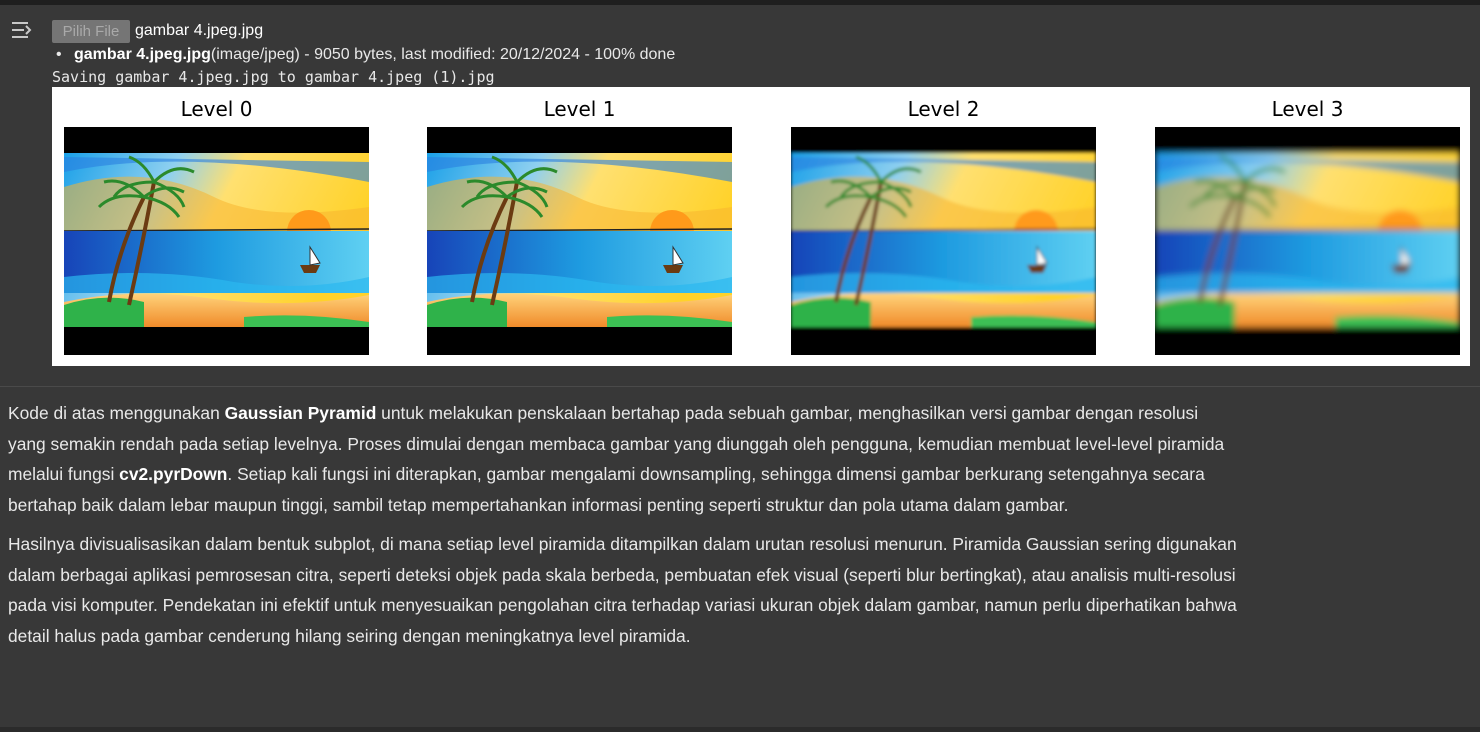  I want to click on collapse-output-icon, so click(23, 30).